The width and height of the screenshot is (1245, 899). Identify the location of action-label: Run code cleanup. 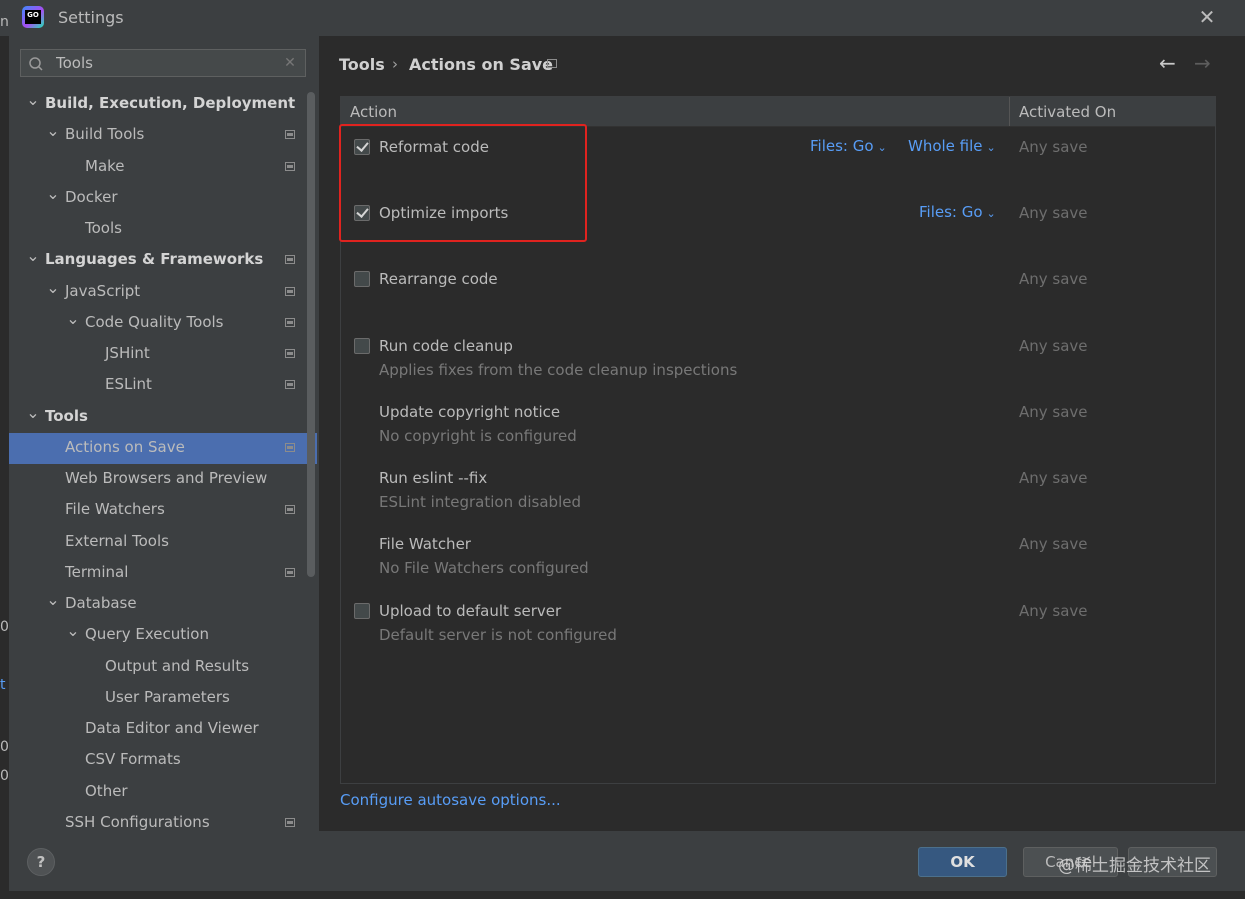
(446, 346).